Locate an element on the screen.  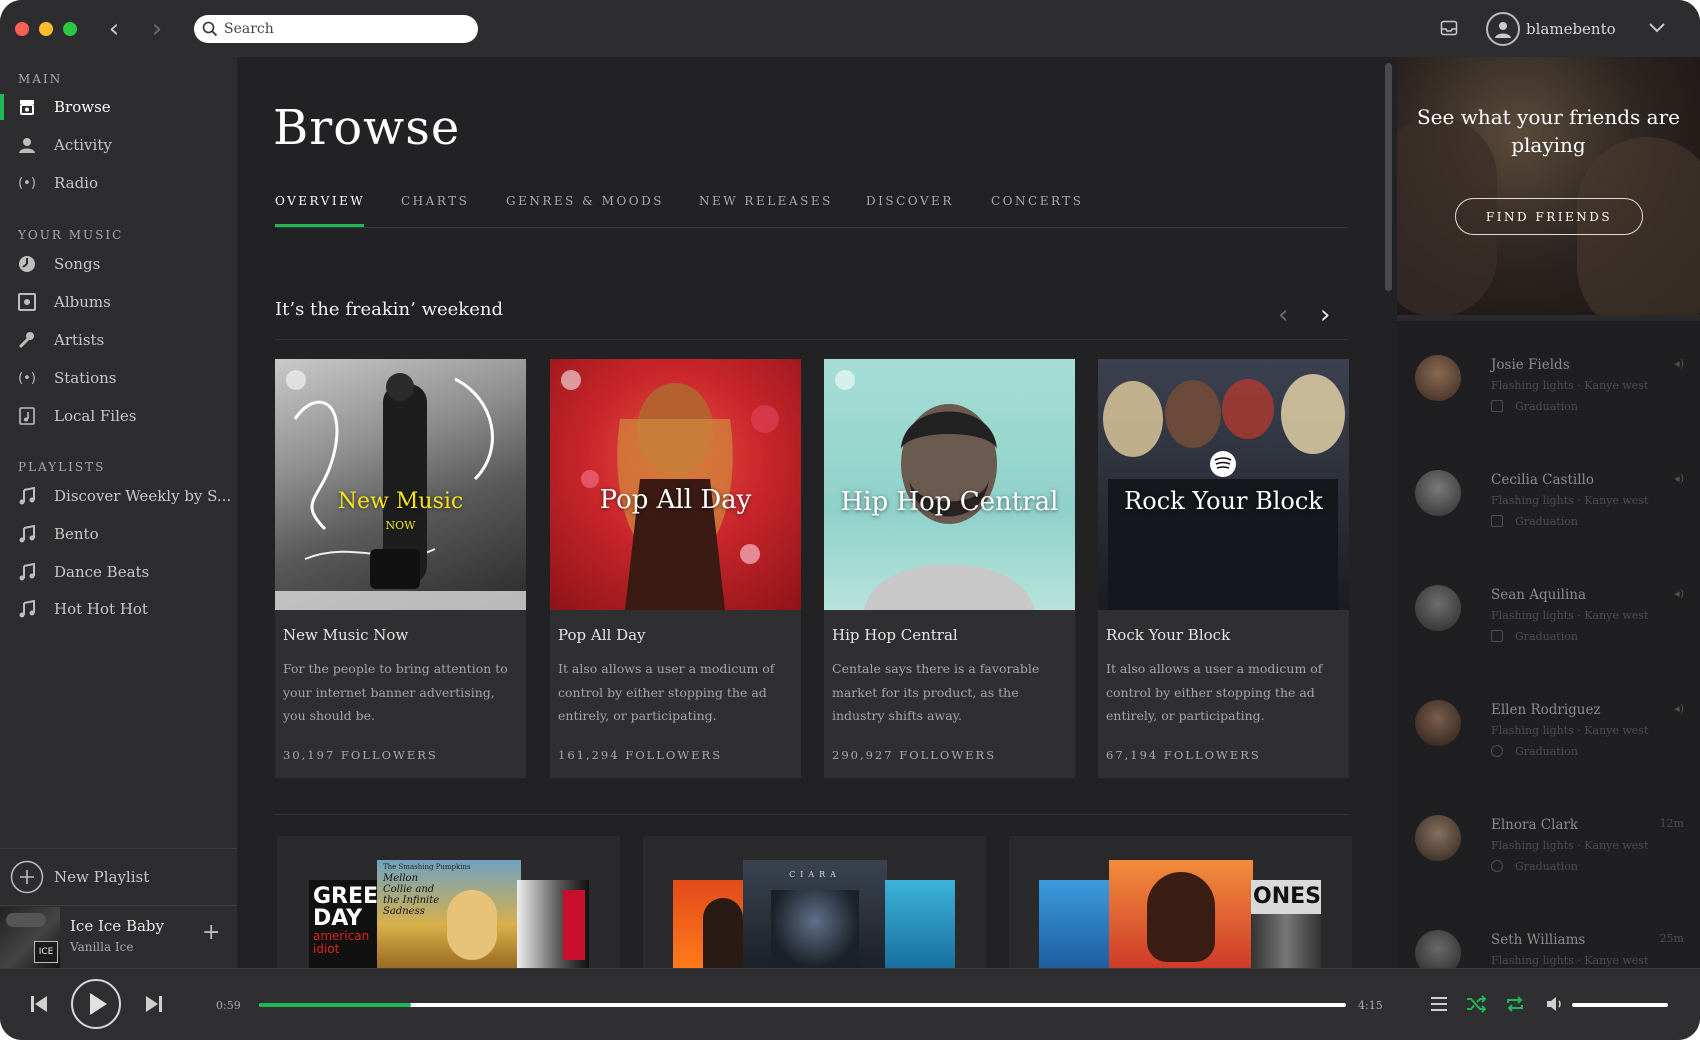
album-cover-text: GREEN DAY is located at coordinates (347, 907).